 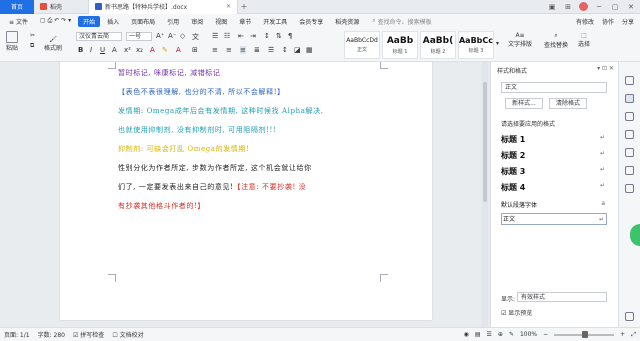 What do you see at coordinates (243, 50) in the screenshot?
I see `align-right-icon: ≡` at bounding box center [243, 50].